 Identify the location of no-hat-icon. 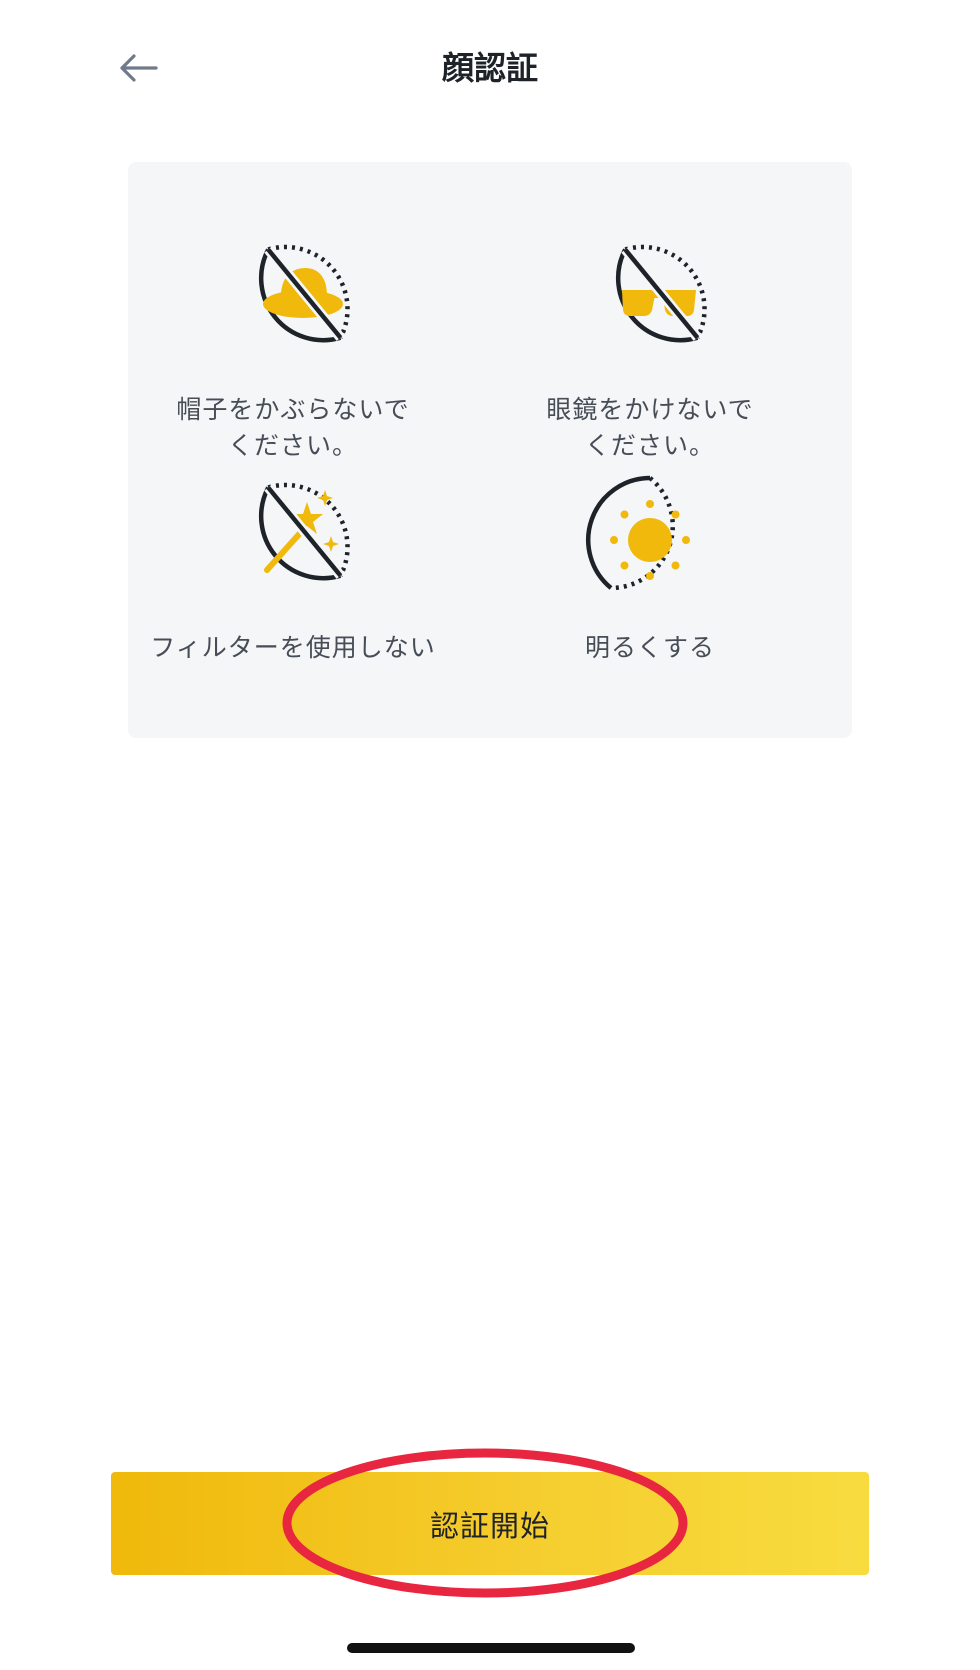
(304, 293).